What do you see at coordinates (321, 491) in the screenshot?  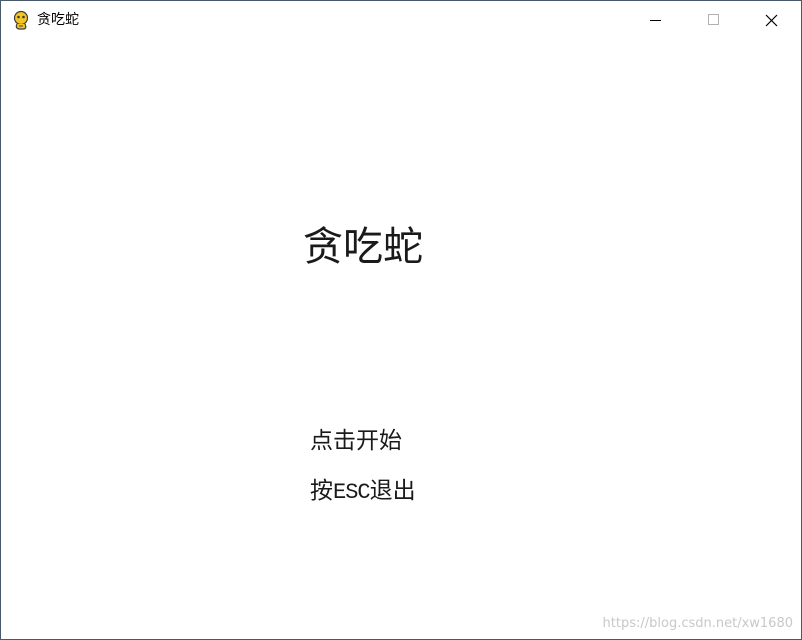 I see `quit-prefix: 按` at bounding box center [321, 491].